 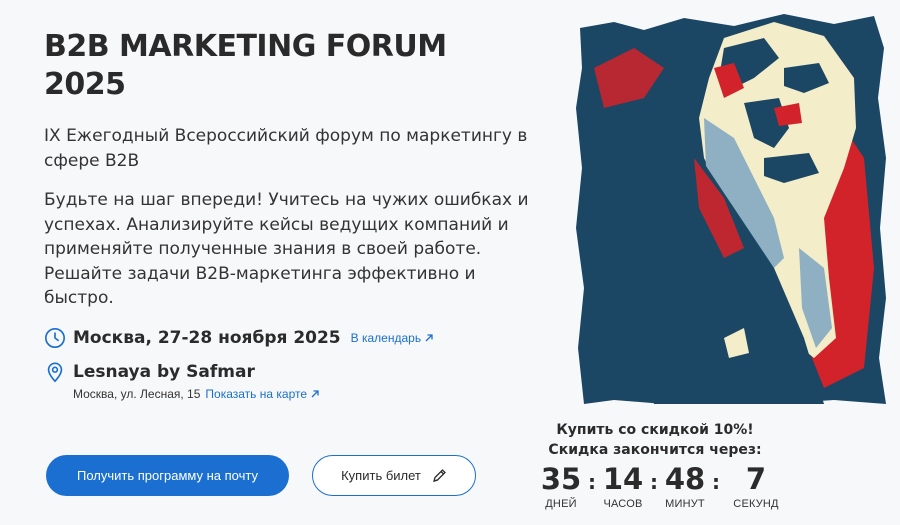 What do you see at coordinates (655, 430) in the screenshot?
I see `promo-discount: Купить со скидкой 10%!` at bounding box center [655, 430].